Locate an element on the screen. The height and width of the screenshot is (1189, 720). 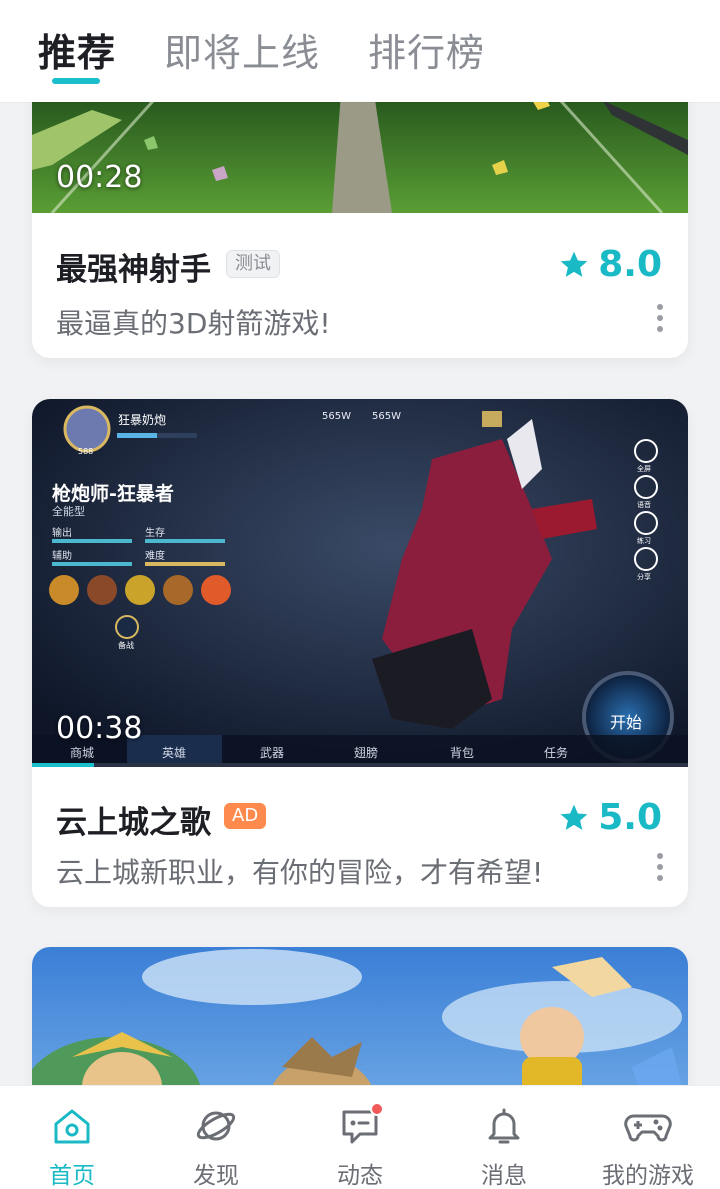
side-button-label: 分享 is located at coordinates (644, 577).